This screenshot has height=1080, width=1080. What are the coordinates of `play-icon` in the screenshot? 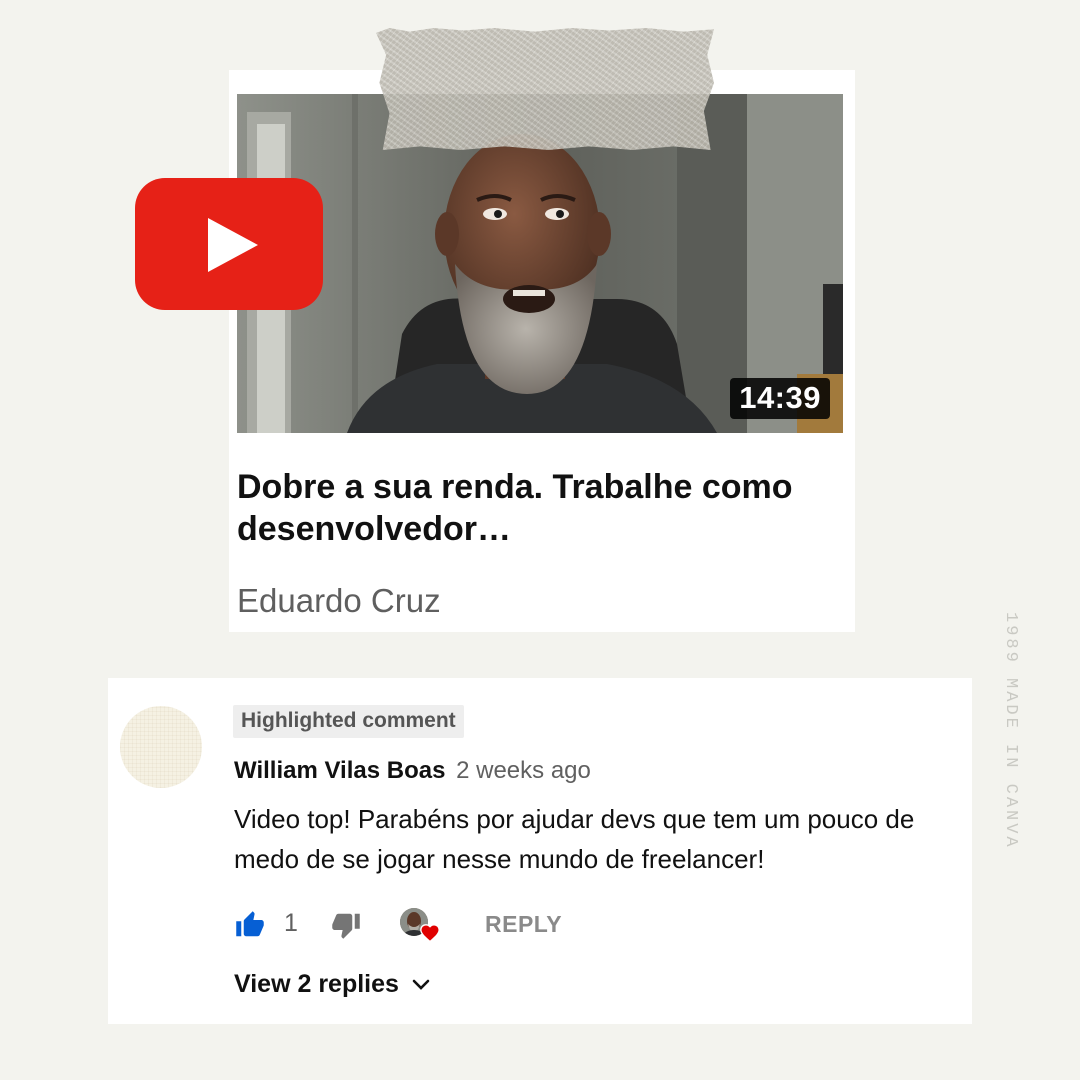 It's located at (233, 245).